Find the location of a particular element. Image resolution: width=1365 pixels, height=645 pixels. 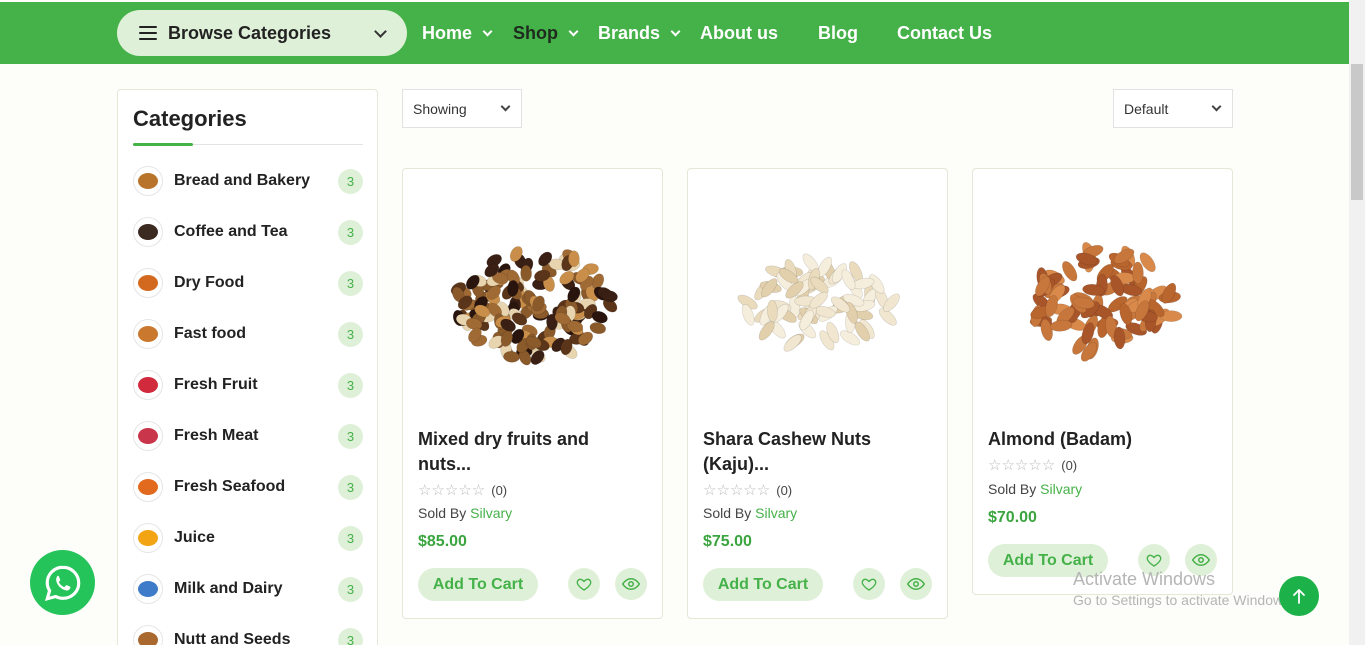

nav-contact-us: Contact Us is located at coordinates (944, 33).